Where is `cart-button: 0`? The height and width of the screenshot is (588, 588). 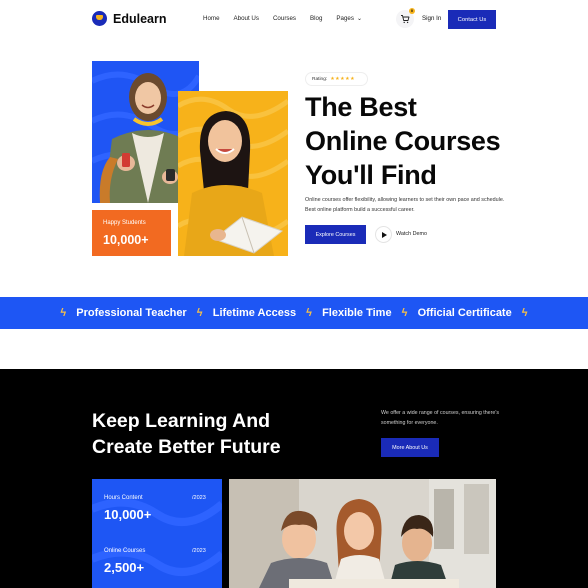
cart-button: 0 is located at coordinates (405, 18).